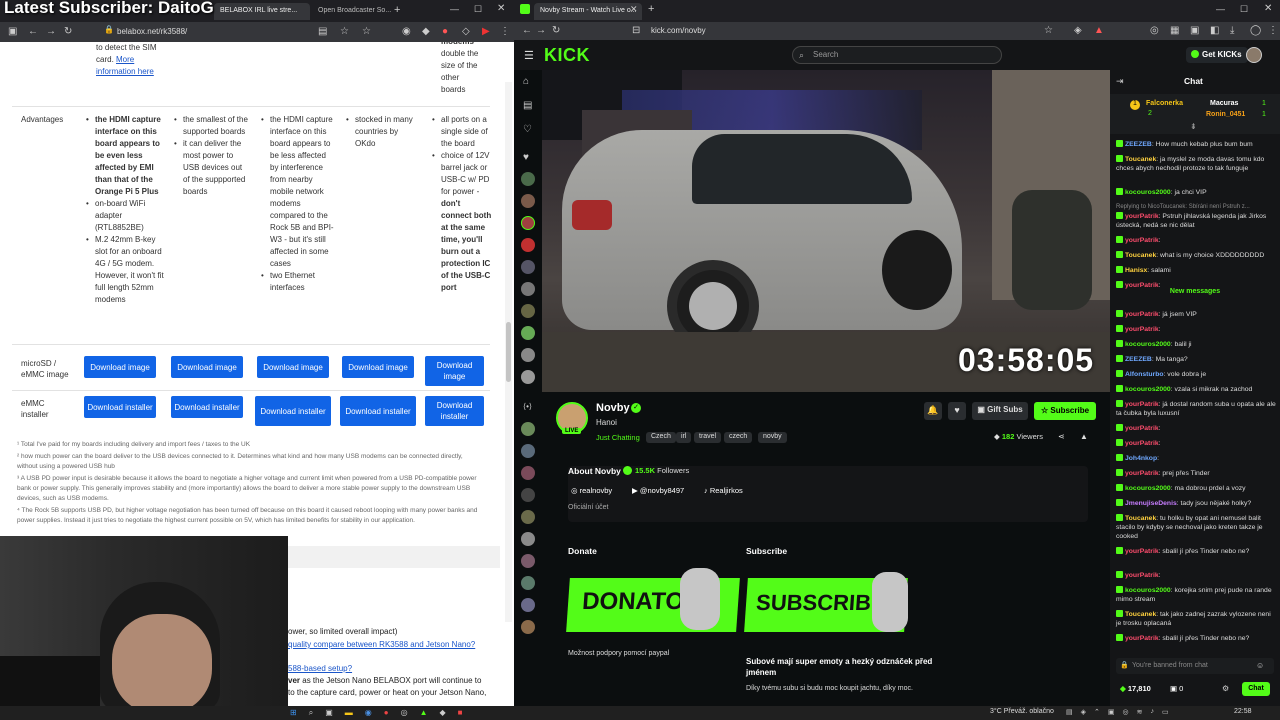 The image size is (1280, 720). Describe the element at coordinates (508, 392) in the screenshot. I see `scrollbar` at that location.